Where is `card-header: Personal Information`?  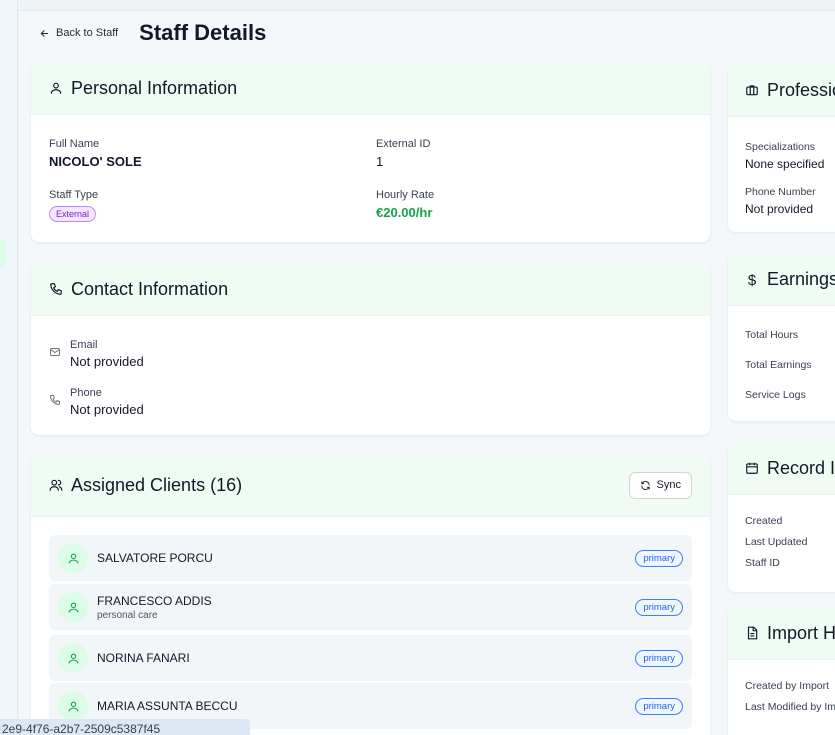 card-header: Personal Information is located at coordinates (370, 88).